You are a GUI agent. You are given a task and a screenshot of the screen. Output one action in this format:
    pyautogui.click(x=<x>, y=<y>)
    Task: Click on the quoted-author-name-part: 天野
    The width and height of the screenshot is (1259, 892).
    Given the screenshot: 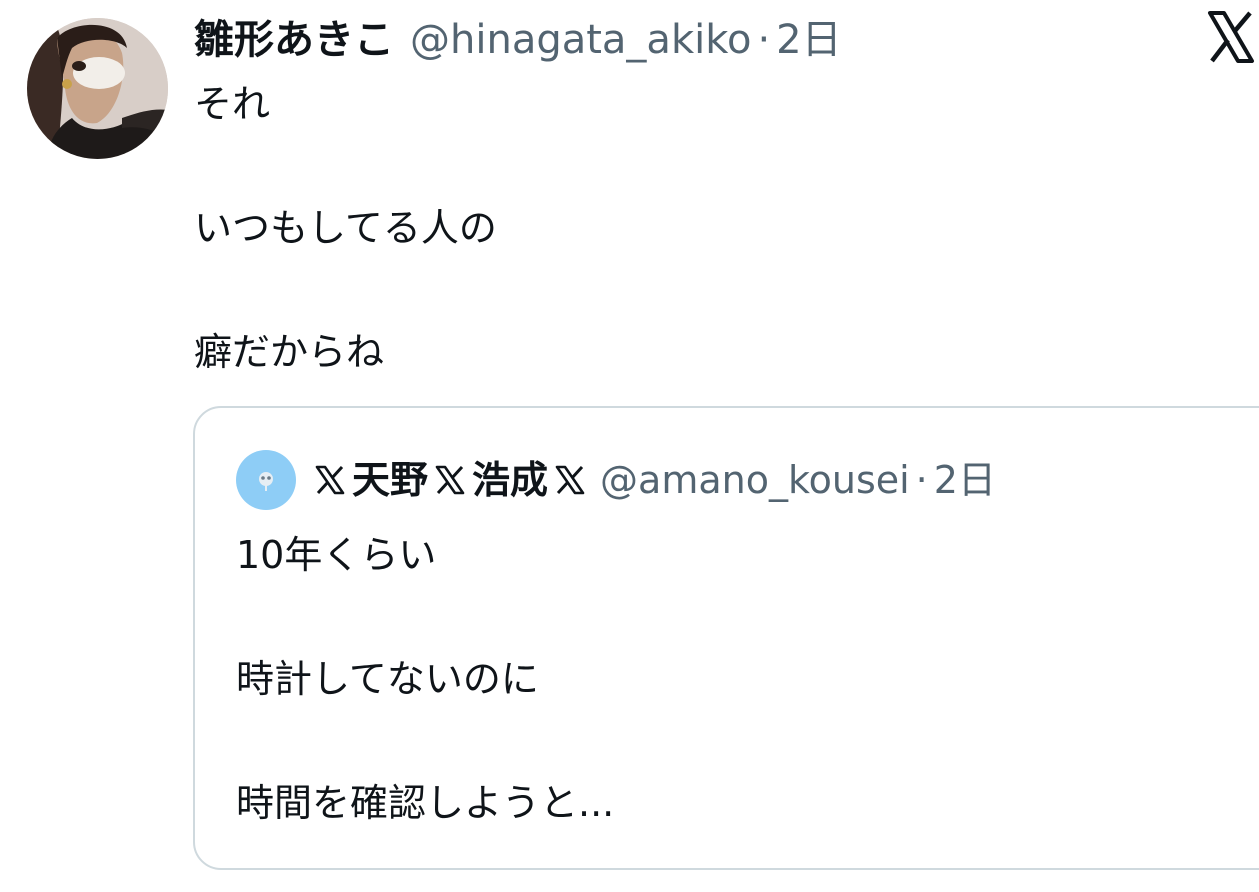 What is the action you would take?
    pyautogui.click(x=390, y=480)
    